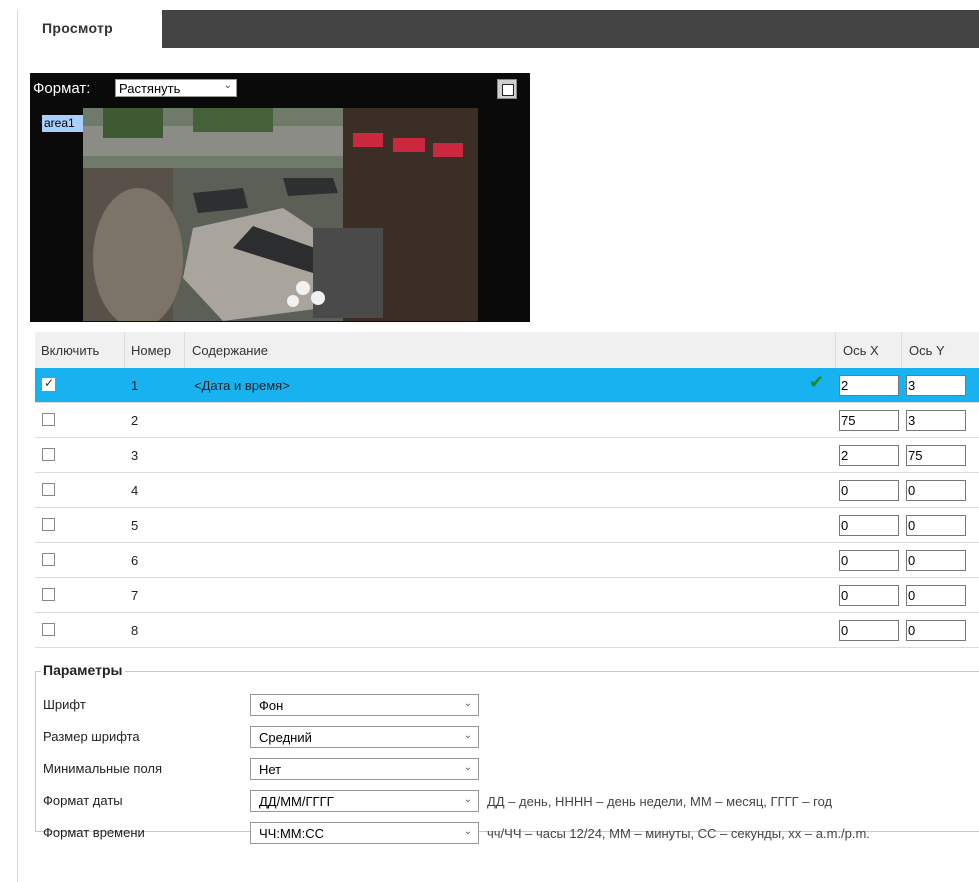  What do you see at coordinates (135, 490) in the screenshot?
I see `row-number: 4` at bounding box center [135, 490].